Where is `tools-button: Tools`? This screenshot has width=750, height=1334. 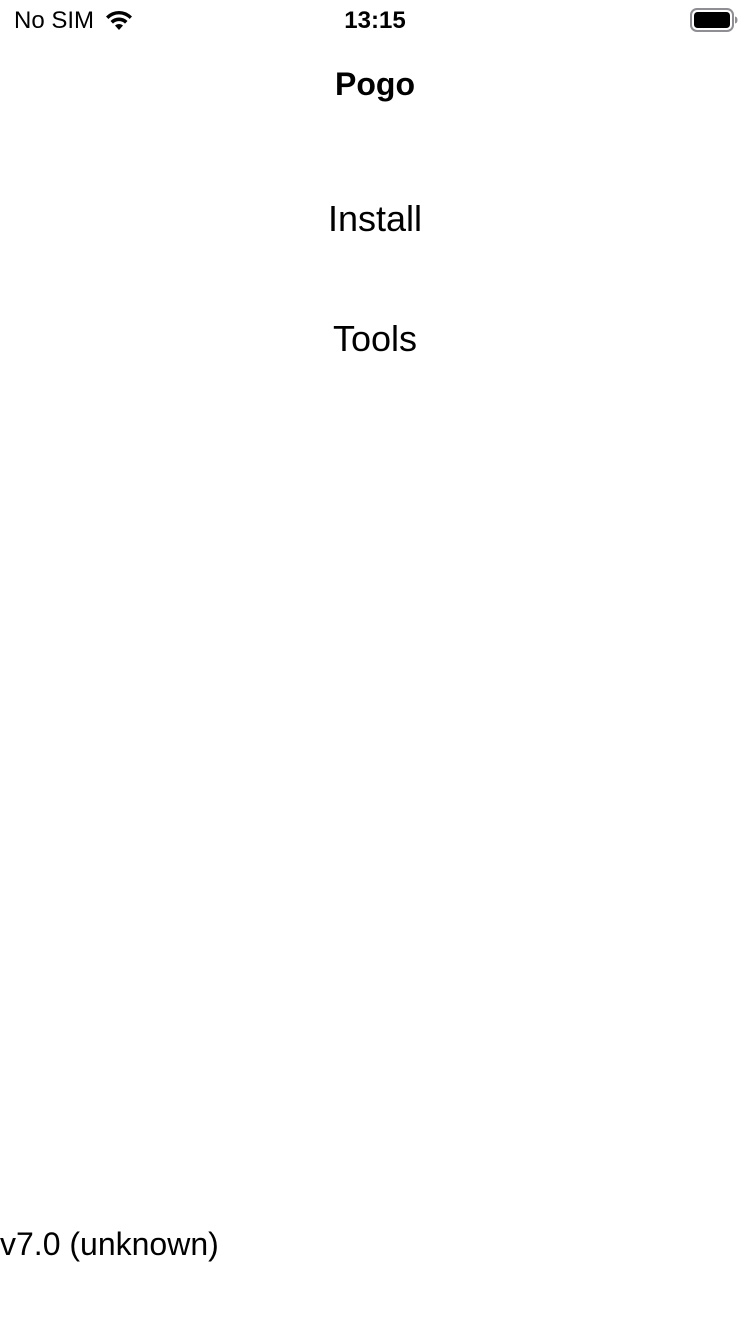
tools-button: Tools is located at coordinates (375, 339).